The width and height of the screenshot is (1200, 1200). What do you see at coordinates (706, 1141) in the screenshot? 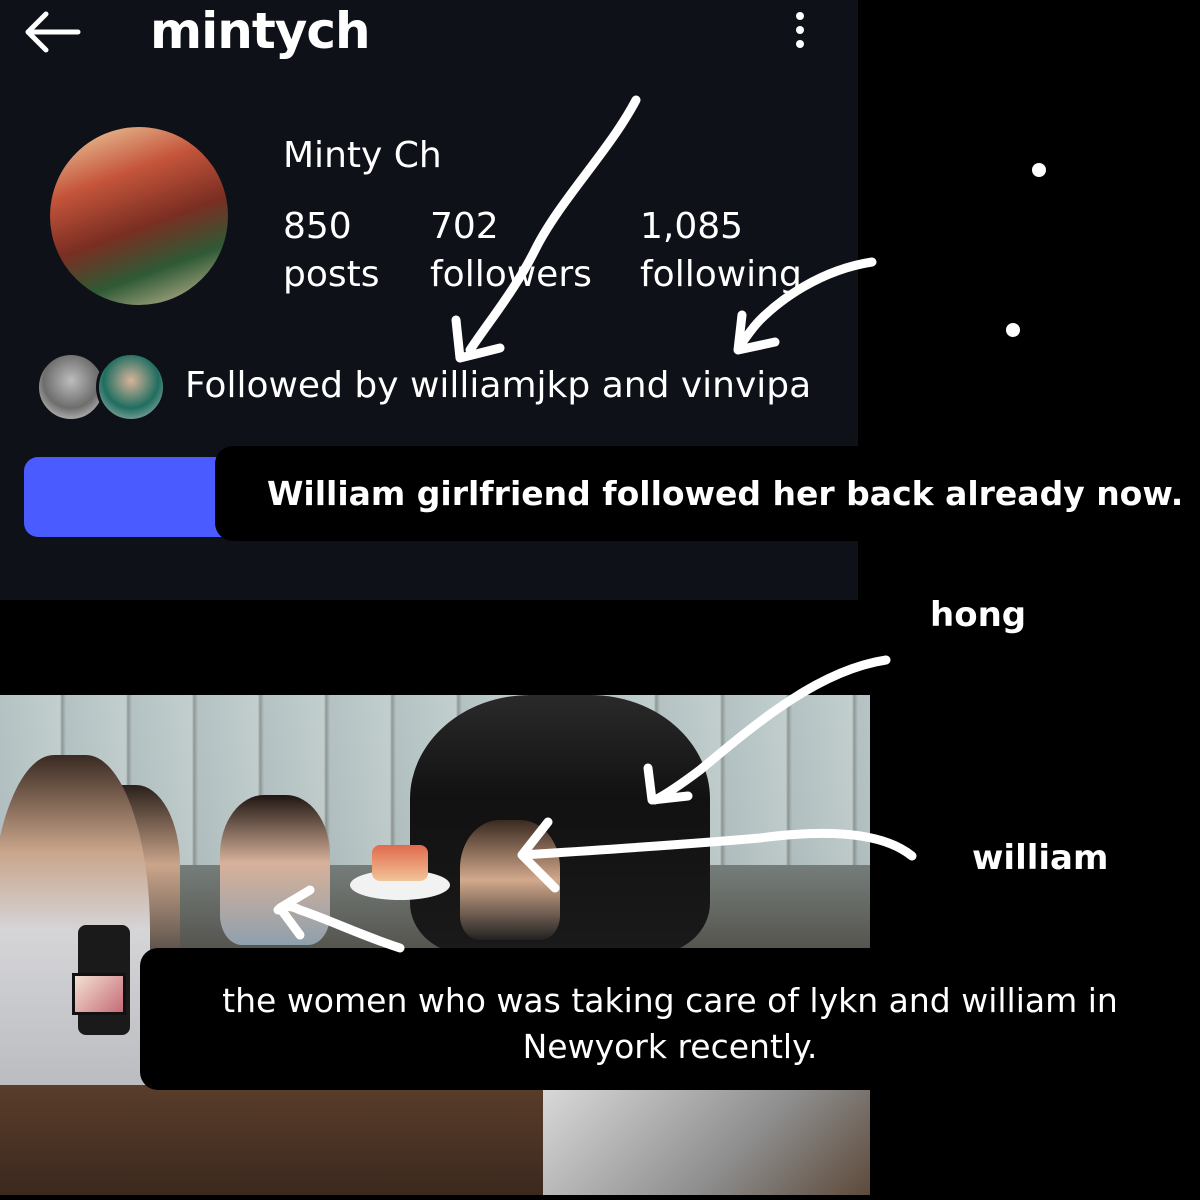
I see `inset-photo` at bounding box center [706, 1141].